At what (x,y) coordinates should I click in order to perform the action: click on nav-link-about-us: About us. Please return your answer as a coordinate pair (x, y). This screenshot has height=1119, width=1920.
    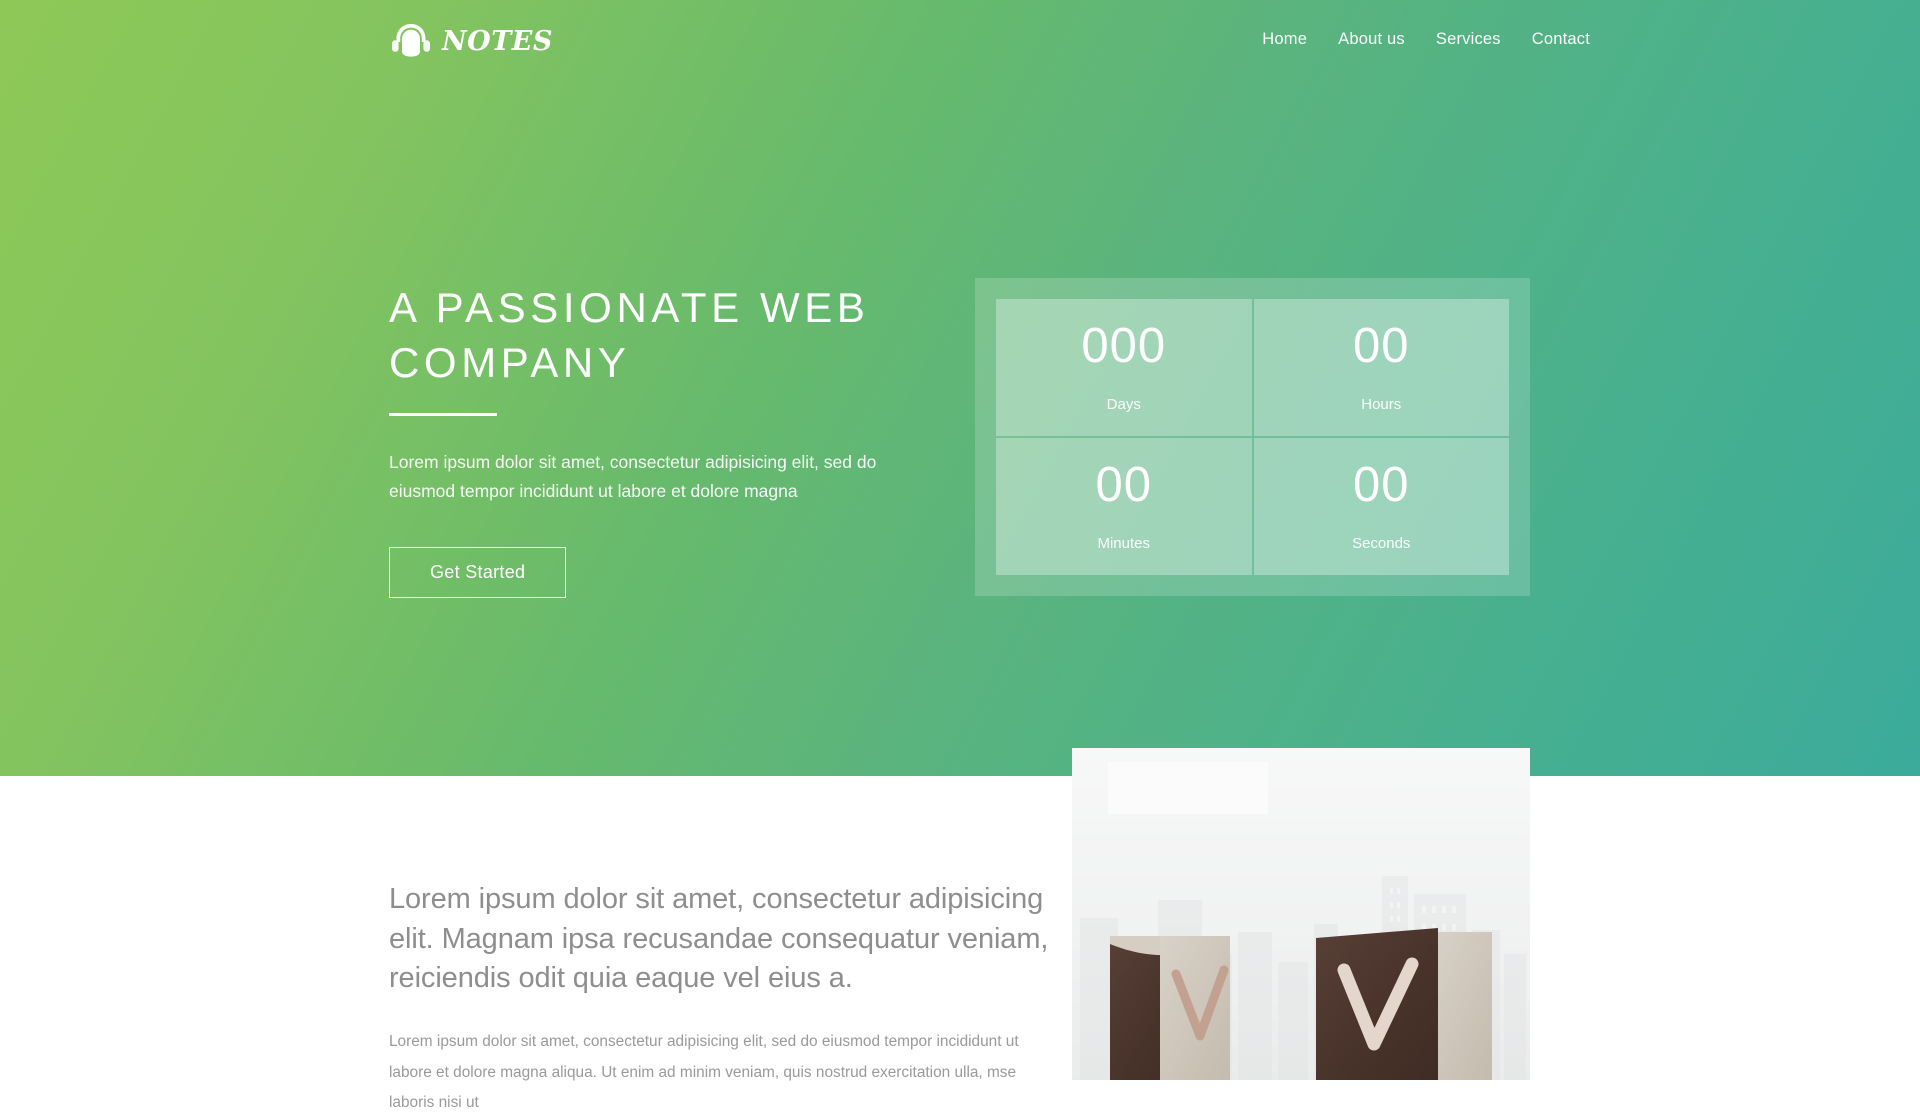
    Looking at the image, I should click on (1371, 39).